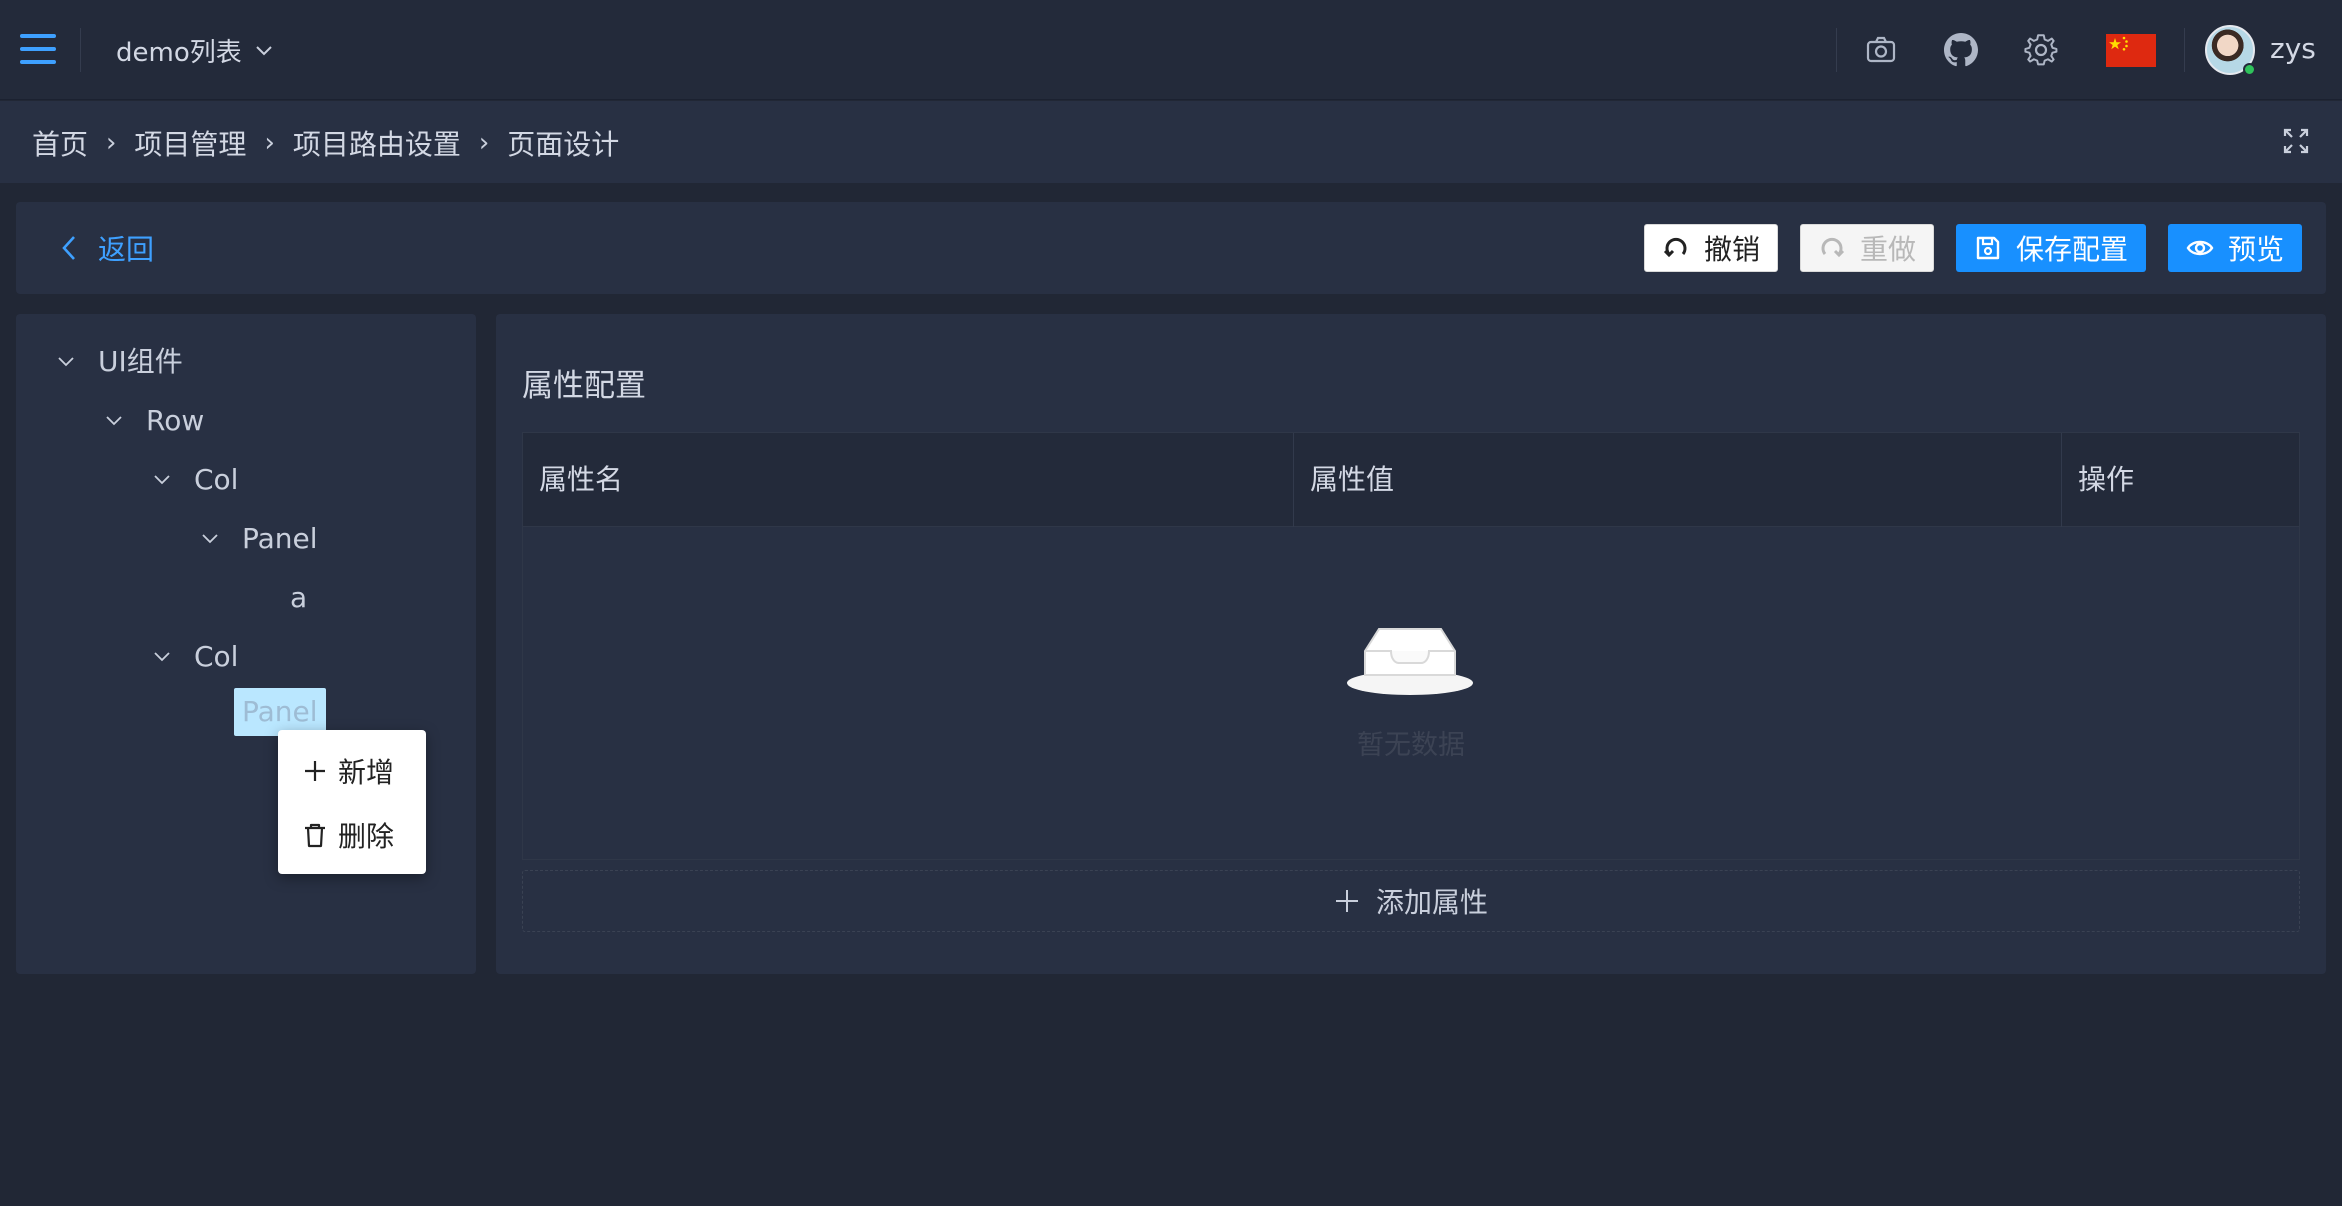 The width and height of the screenshot is (2342, 1206). Describe the element at coordinates (274, 598) in the screenshot. I see `tree-node-a: a` at that location.